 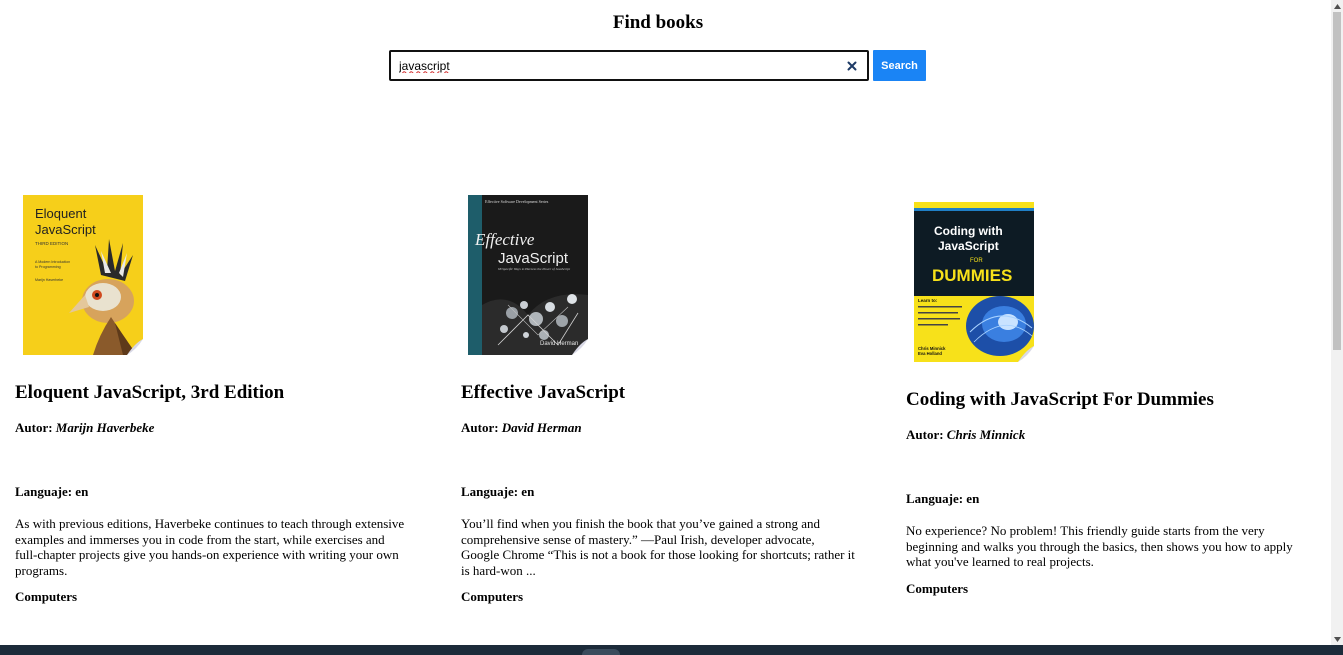 What do you see at coordinates (48, 267) in the screenshot?
I see `cover-subtitle-line2: to Programming` at bounding box center [48, 267].